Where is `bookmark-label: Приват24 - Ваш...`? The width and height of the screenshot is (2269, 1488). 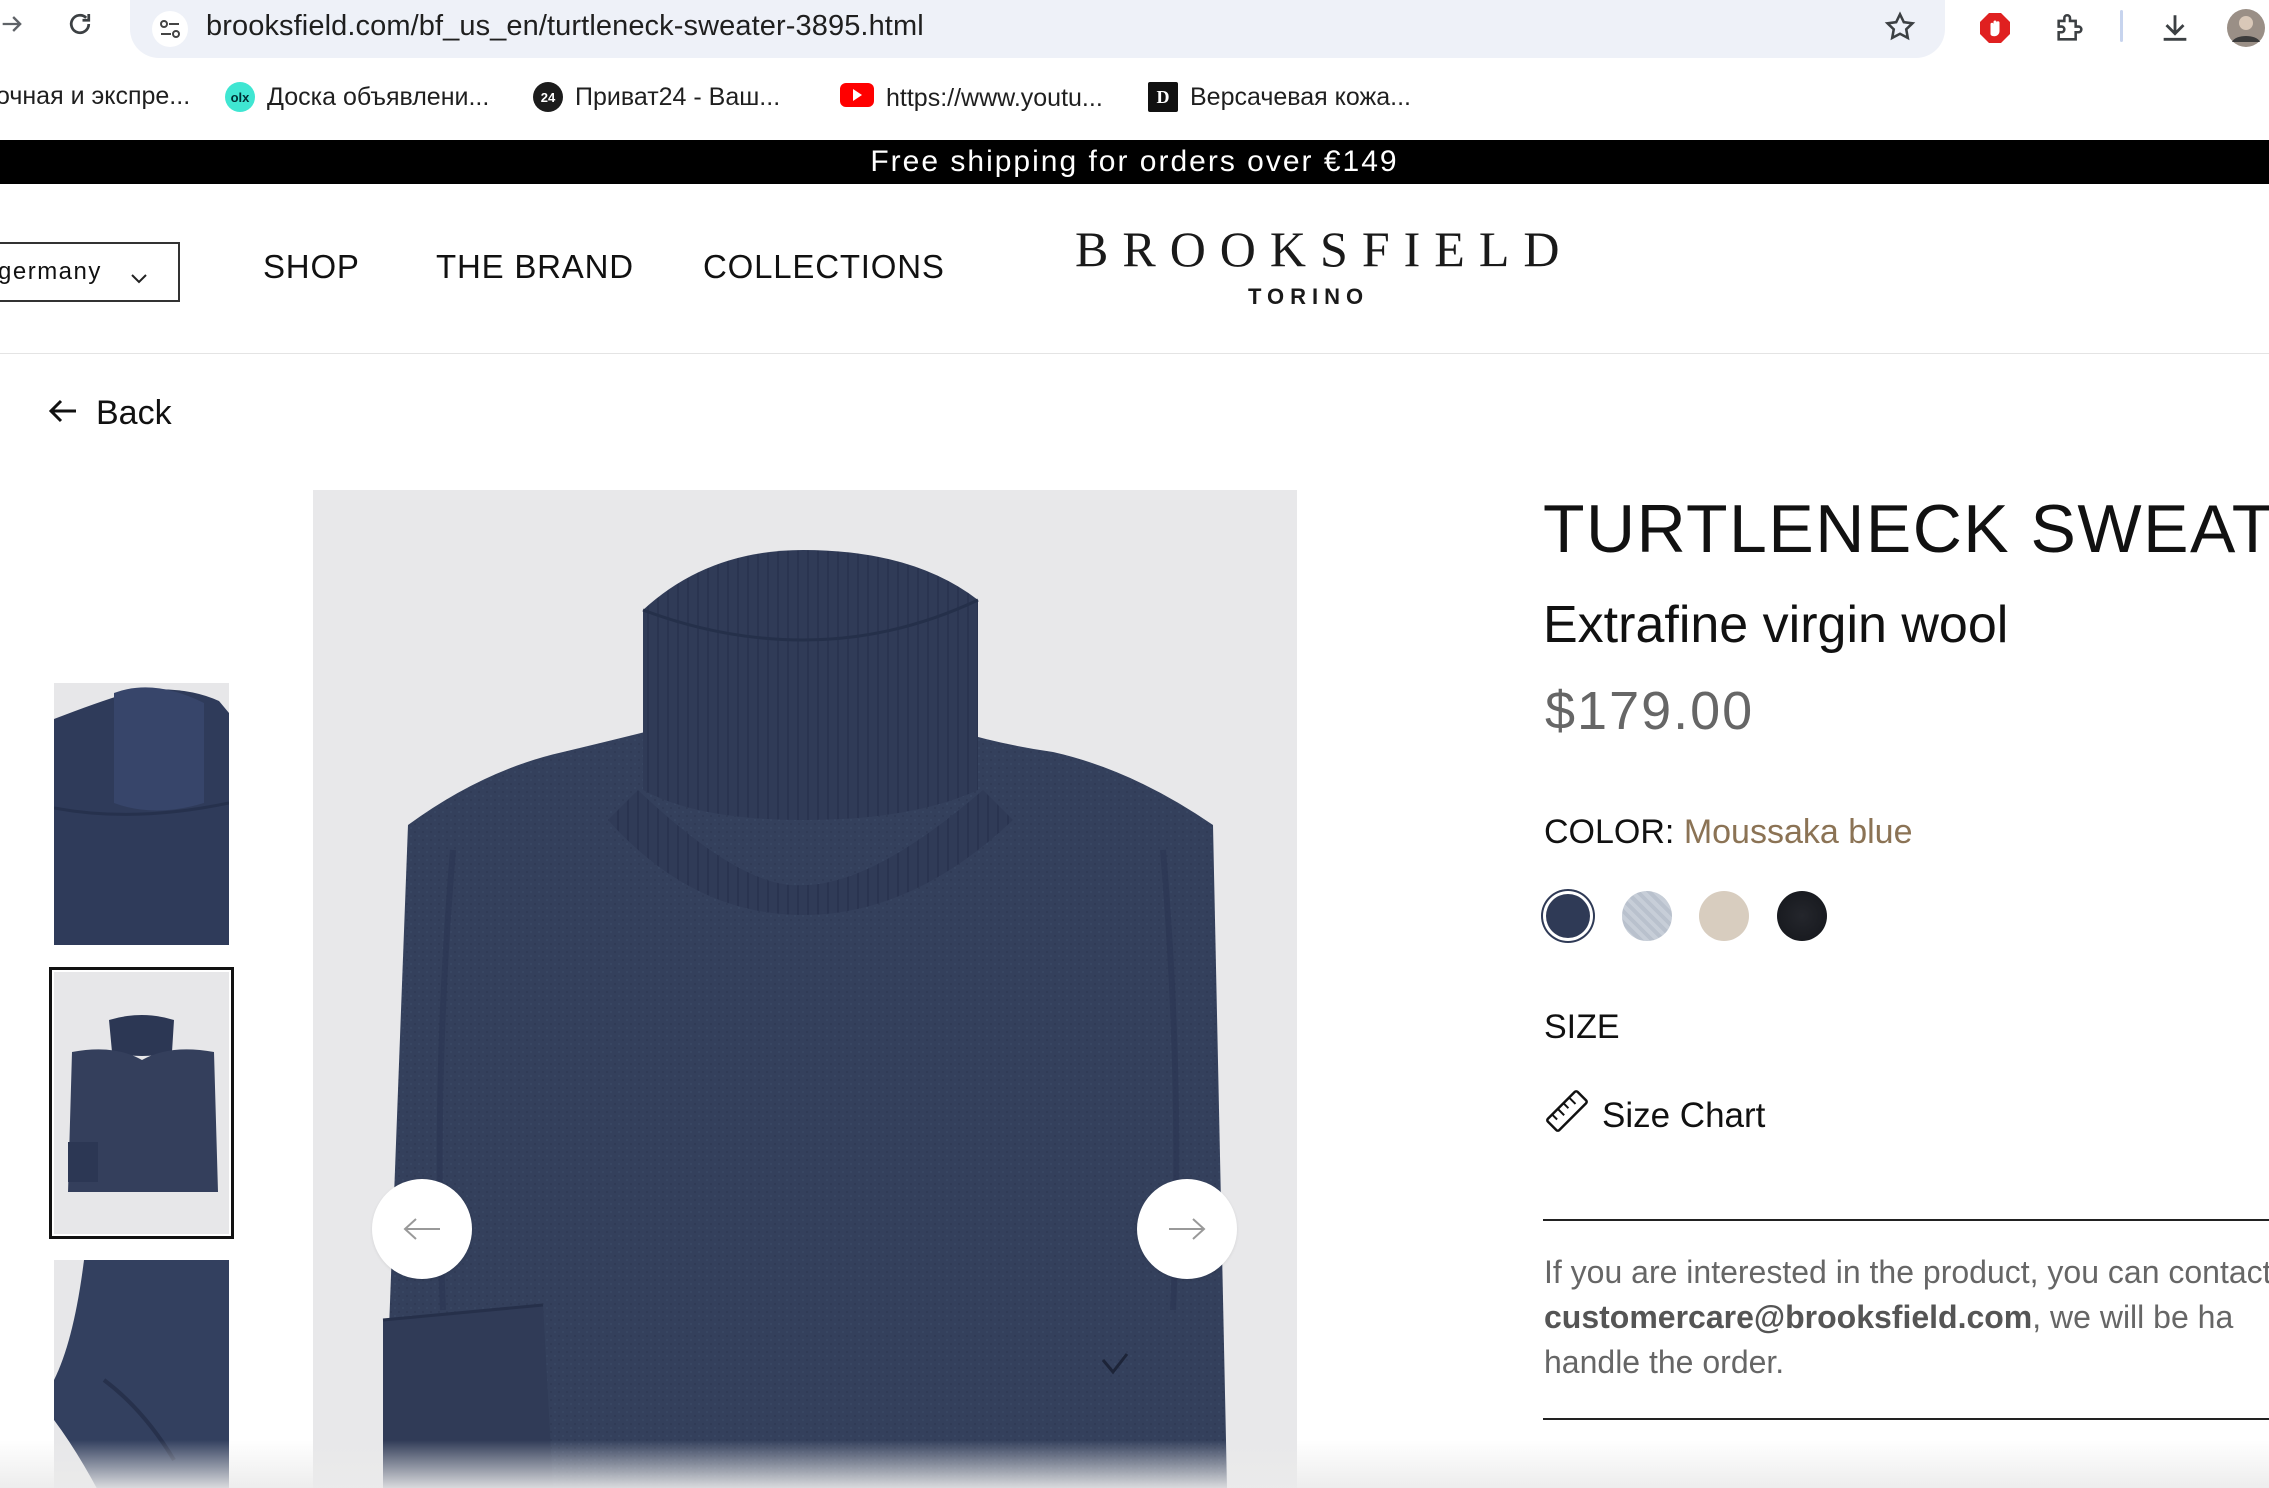
bookmark-label: Приват24 - Ваш... is located at coordinates (678, 96).